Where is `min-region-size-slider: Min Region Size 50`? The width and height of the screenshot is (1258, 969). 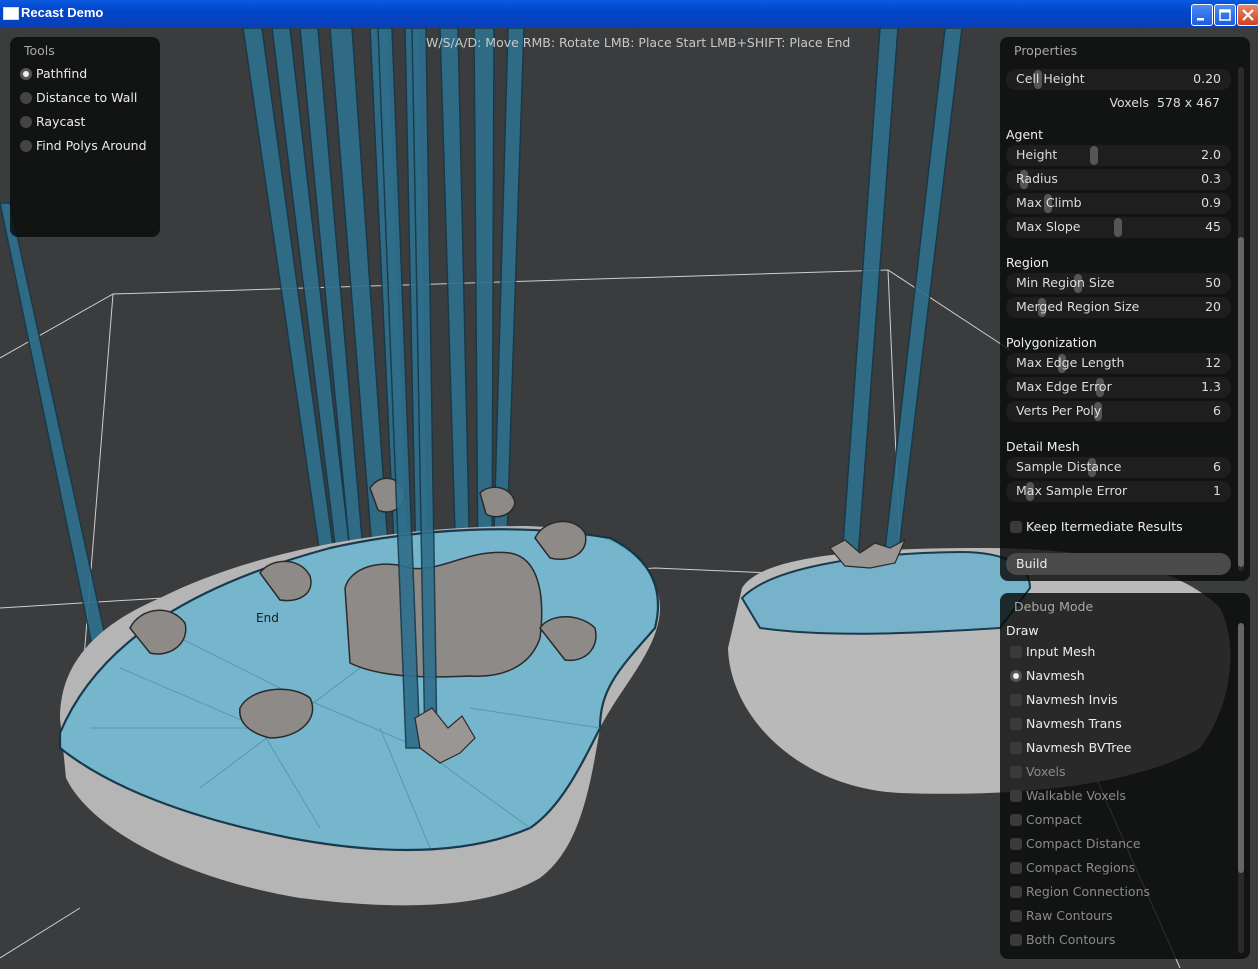
min-region-size-slider: Min Region Size 50 is located at coordinates (1118, 283).